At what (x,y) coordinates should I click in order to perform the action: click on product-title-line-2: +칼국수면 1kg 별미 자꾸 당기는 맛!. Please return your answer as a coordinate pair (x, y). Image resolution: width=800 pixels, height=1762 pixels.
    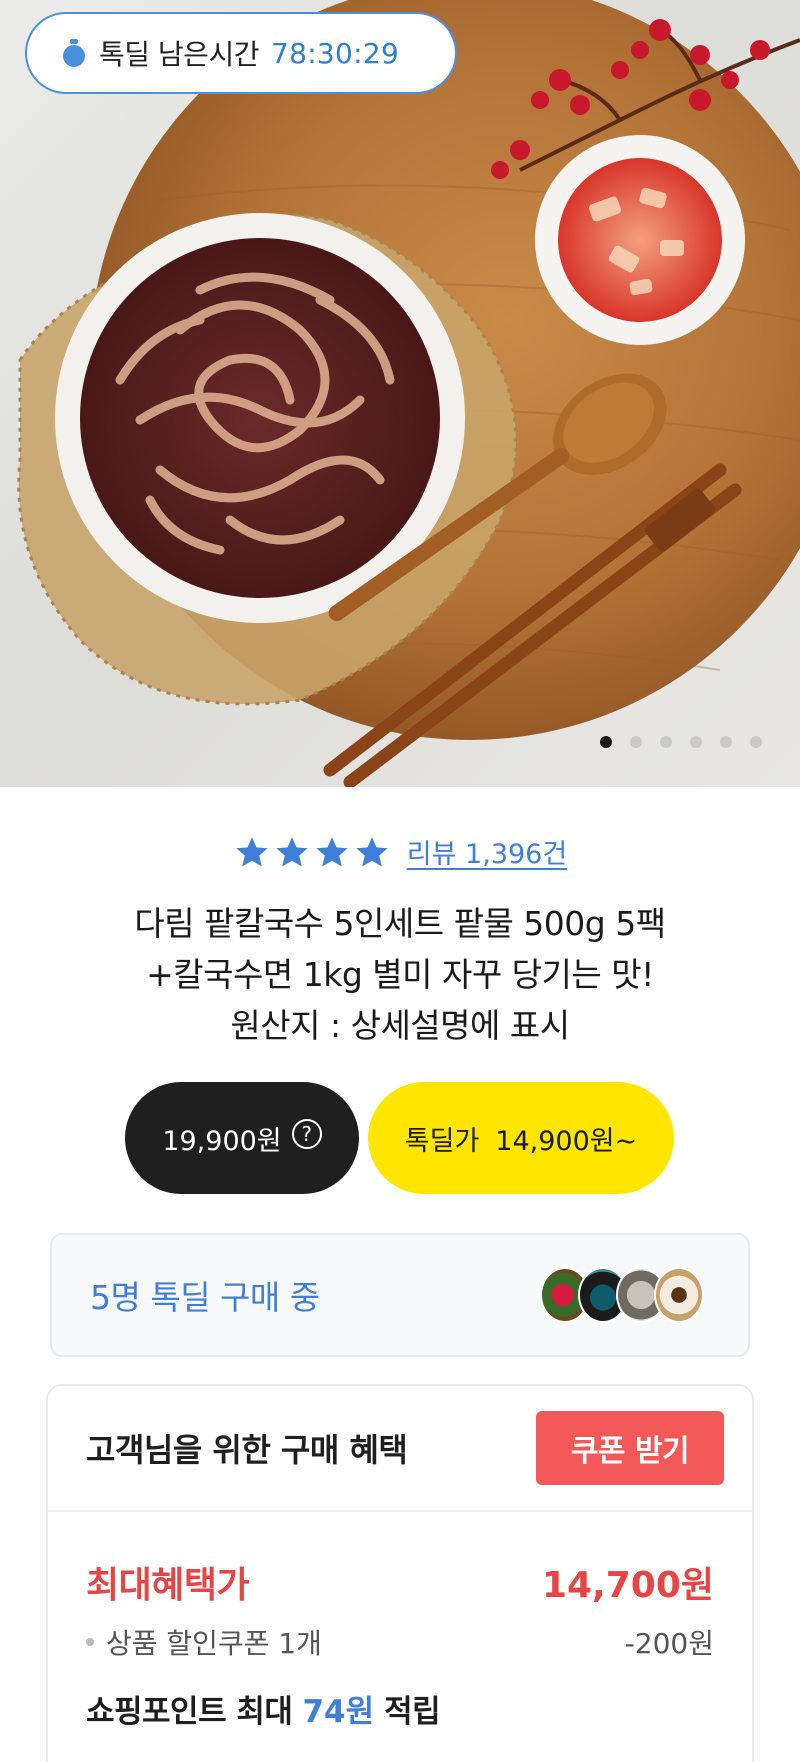
    Looking at the image, I should click on (400, 974).